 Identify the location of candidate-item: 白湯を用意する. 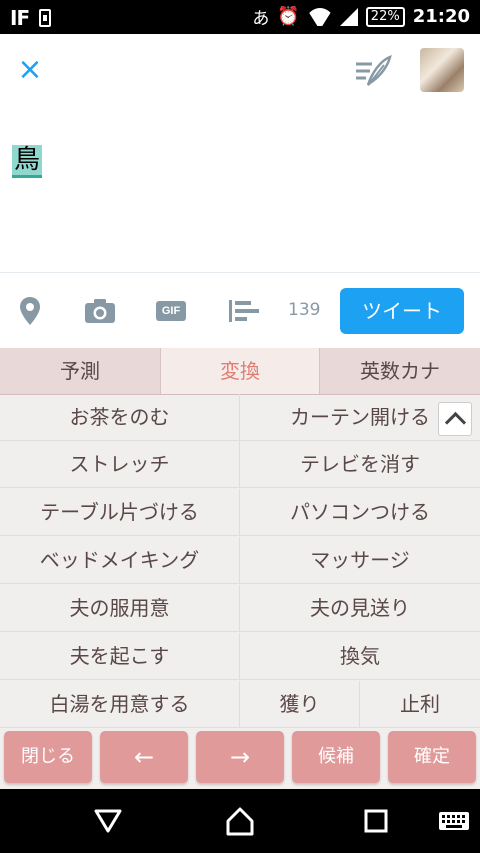
(120, 704).